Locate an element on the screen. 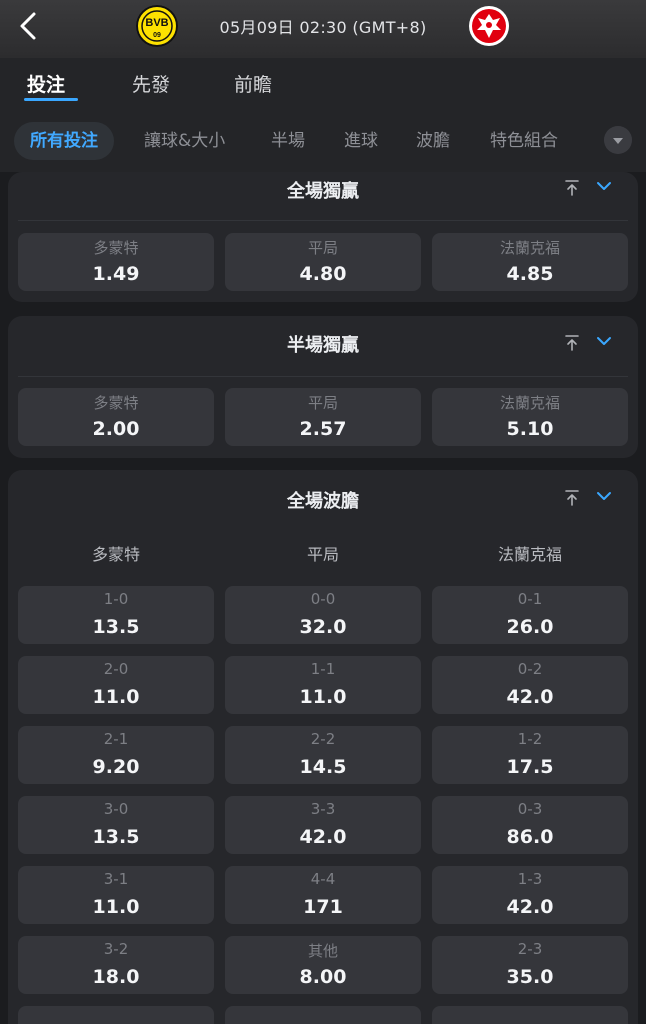  filter-goals: 進球 is located at coordinates (361, 141).